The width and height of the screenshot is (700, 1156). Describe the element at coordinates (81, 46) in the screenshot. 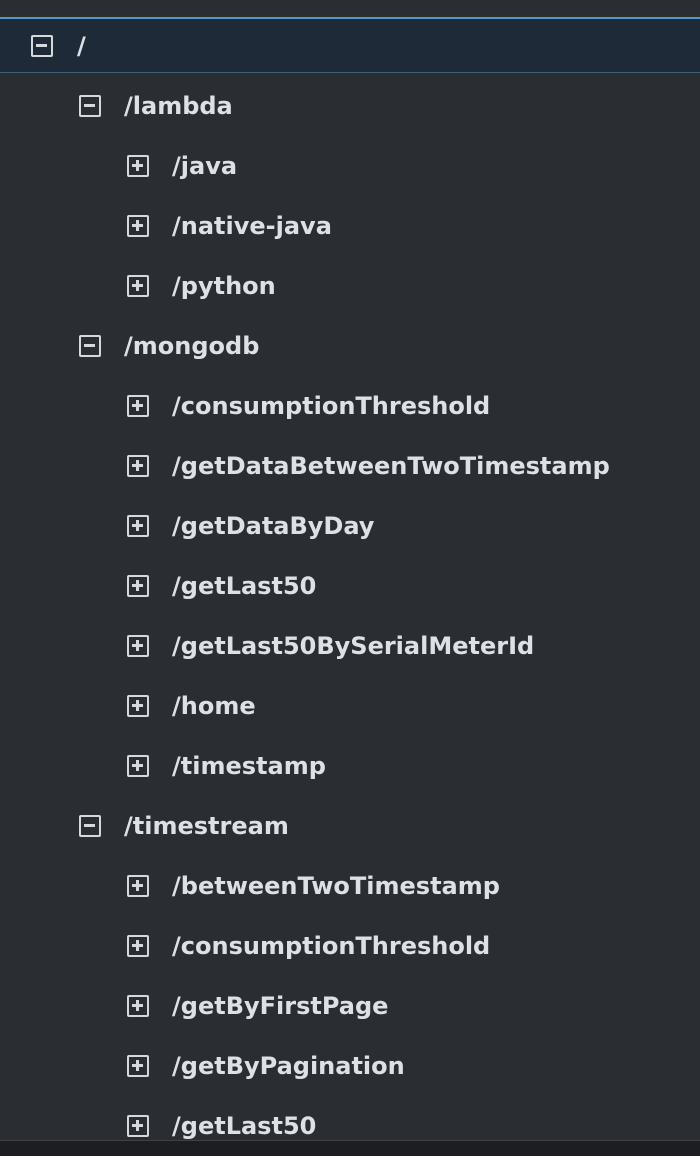

I see `tree-node-label: /` at that location.